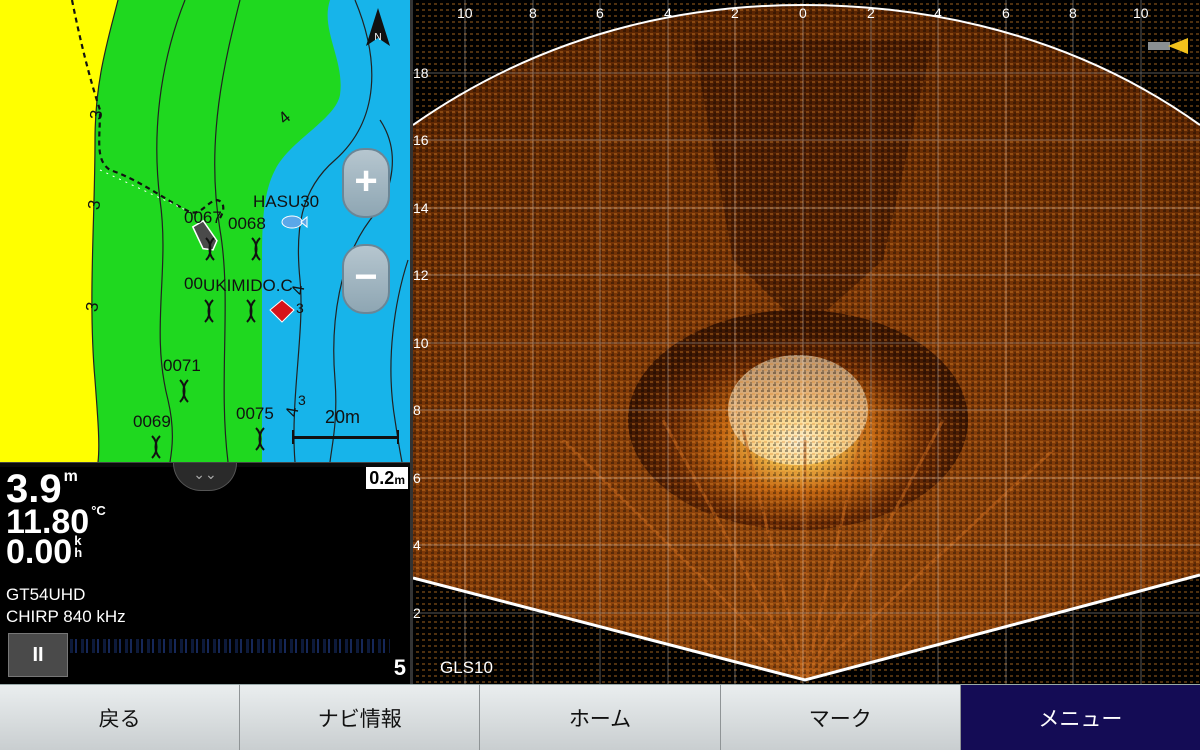 This screenshot has width=1200, height=750. Describe the element at coordinates (182, 366) in the screenshot. I see `waypoint-label: 0071` at that location.